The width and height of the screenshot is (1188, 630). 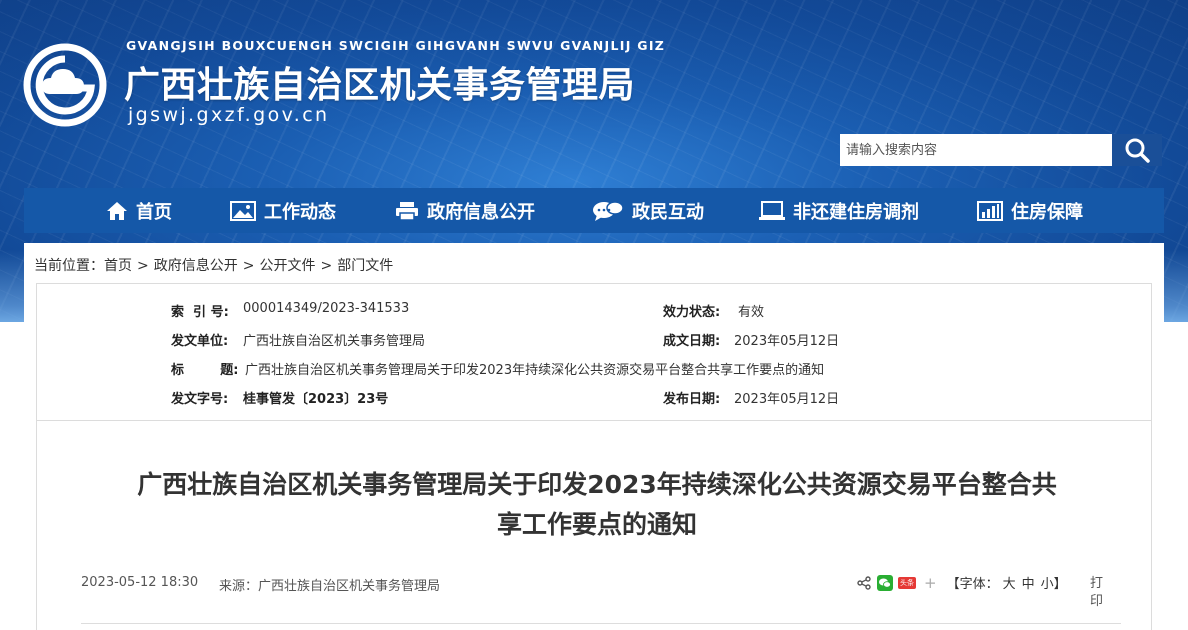 What do you see at coordinates (930, 583) in the screenshot?
I see `more-share-button: +` at bounding box center [930, 583].